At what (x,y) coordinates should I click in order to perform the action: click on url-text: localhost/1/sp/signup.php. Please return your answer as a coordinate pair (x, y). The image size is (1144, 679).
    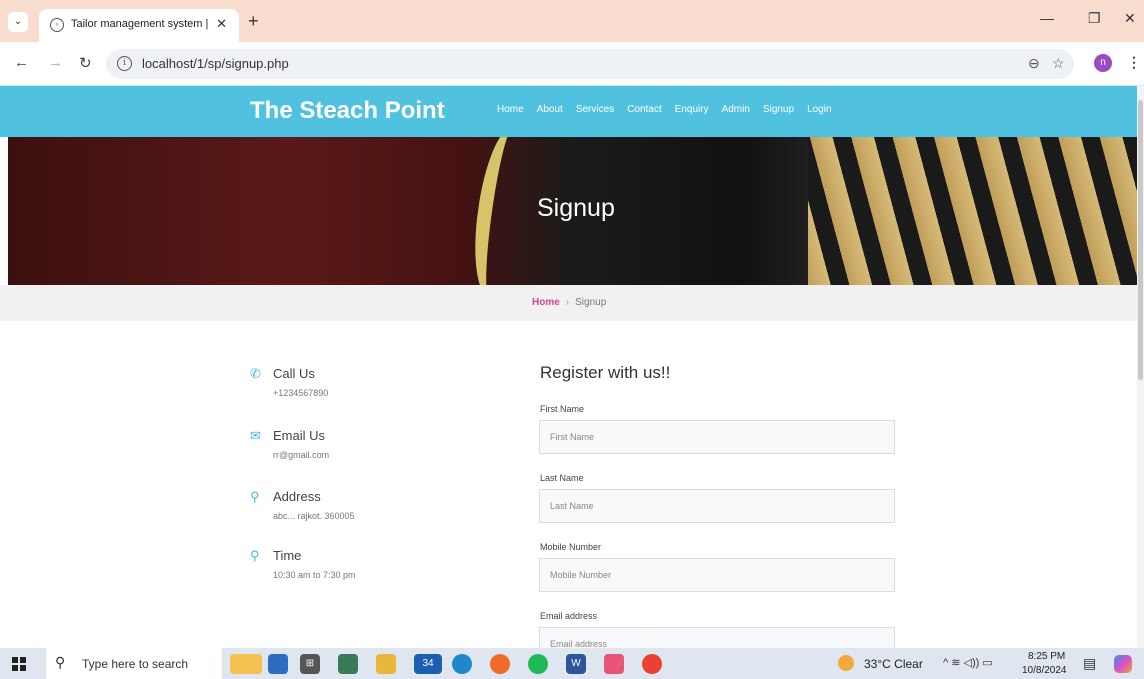
    Looking at the image, I should click on (215, 63).